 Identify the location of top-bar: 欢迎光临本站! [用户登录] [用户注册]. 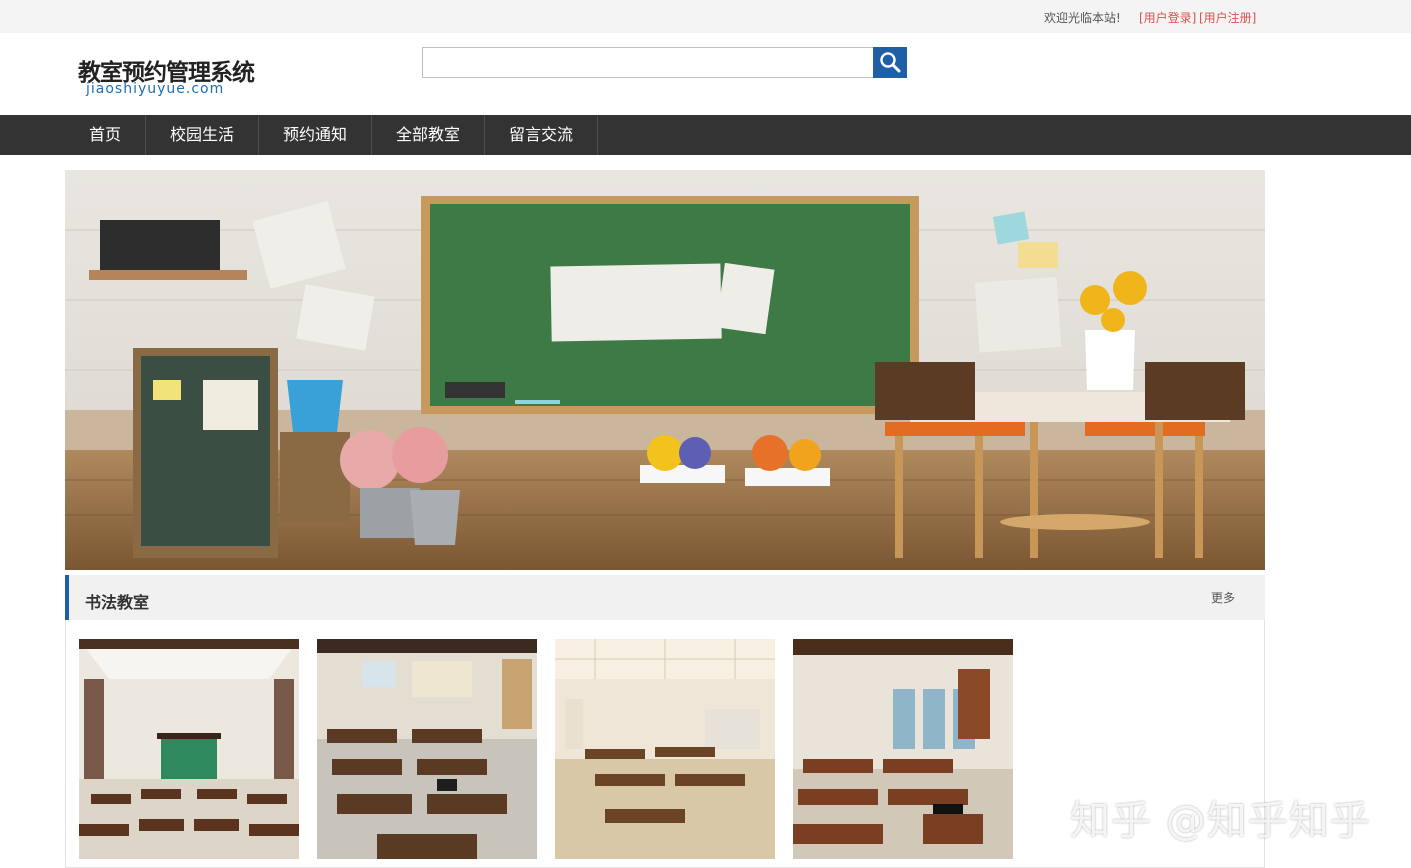
(705, 16).